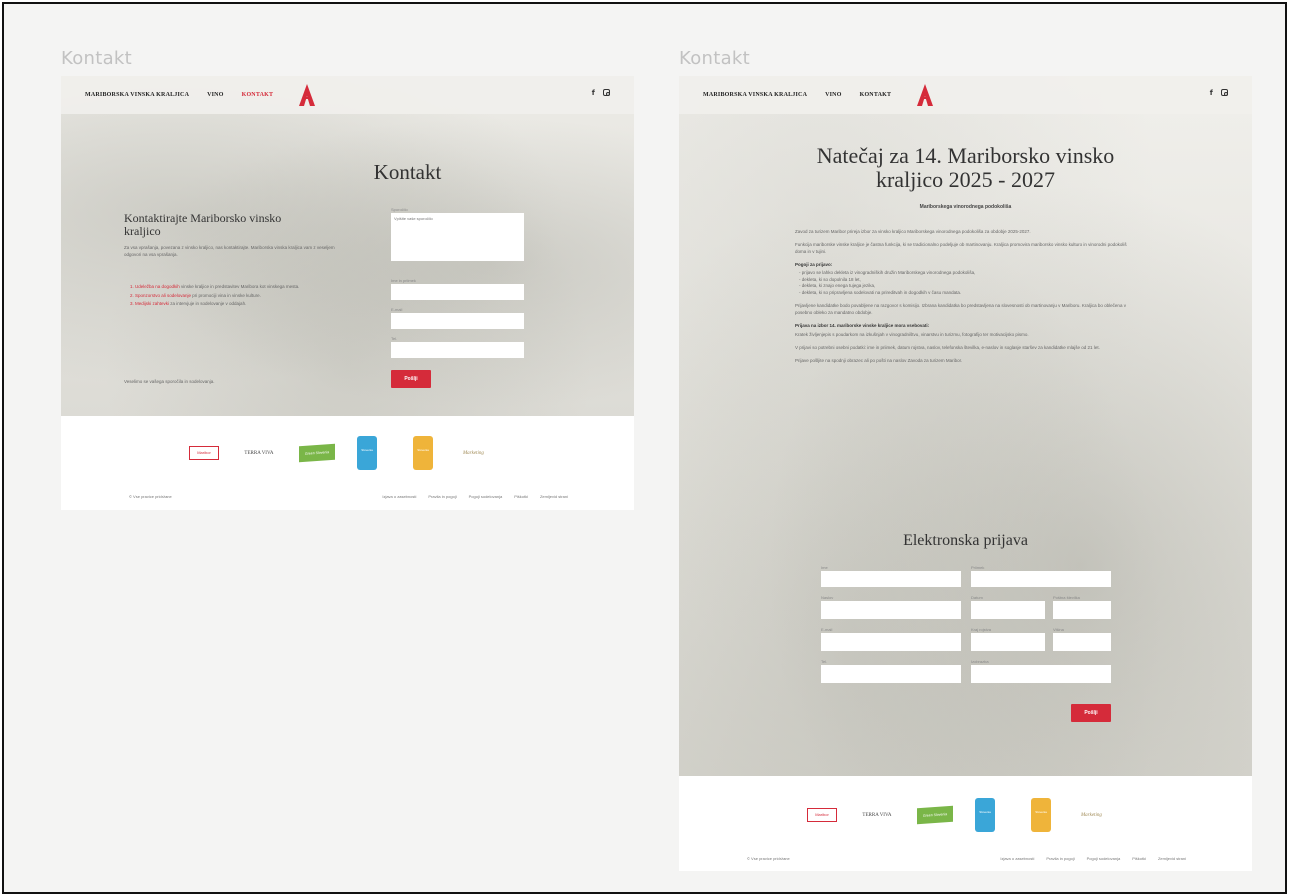 The image size is (1289, 896). Describe the element at coordinates (1041, 579) in the screenshot. I see `last-name-input` at that location.